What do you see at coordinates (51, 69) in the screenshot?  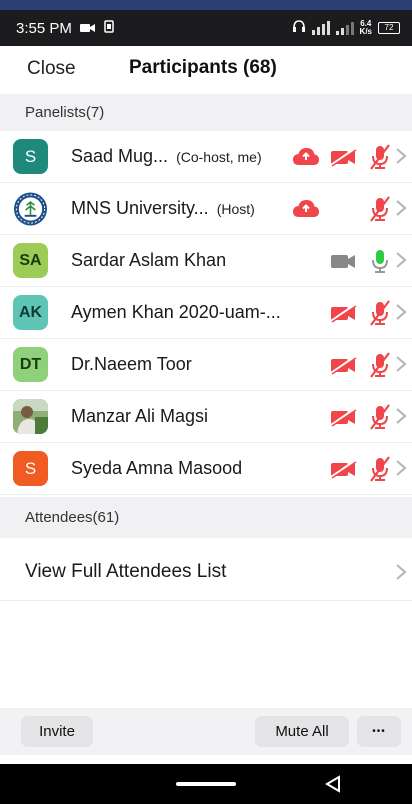 I see `close-button: Close` at bounding box center [51, 69].